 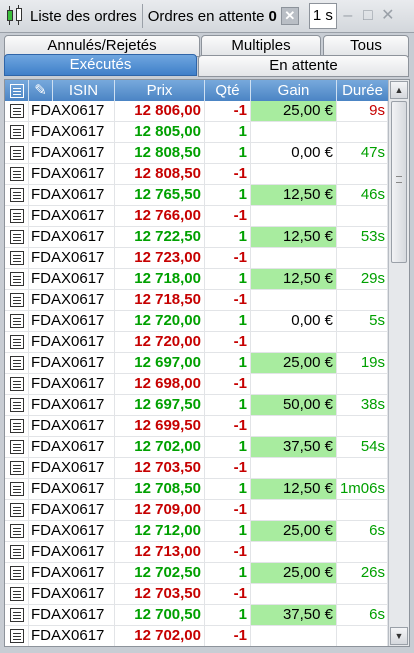 I want to click on table-row: FDAX0617 12 712,00 1 25,00 €6s, so click(x=196, y=531).